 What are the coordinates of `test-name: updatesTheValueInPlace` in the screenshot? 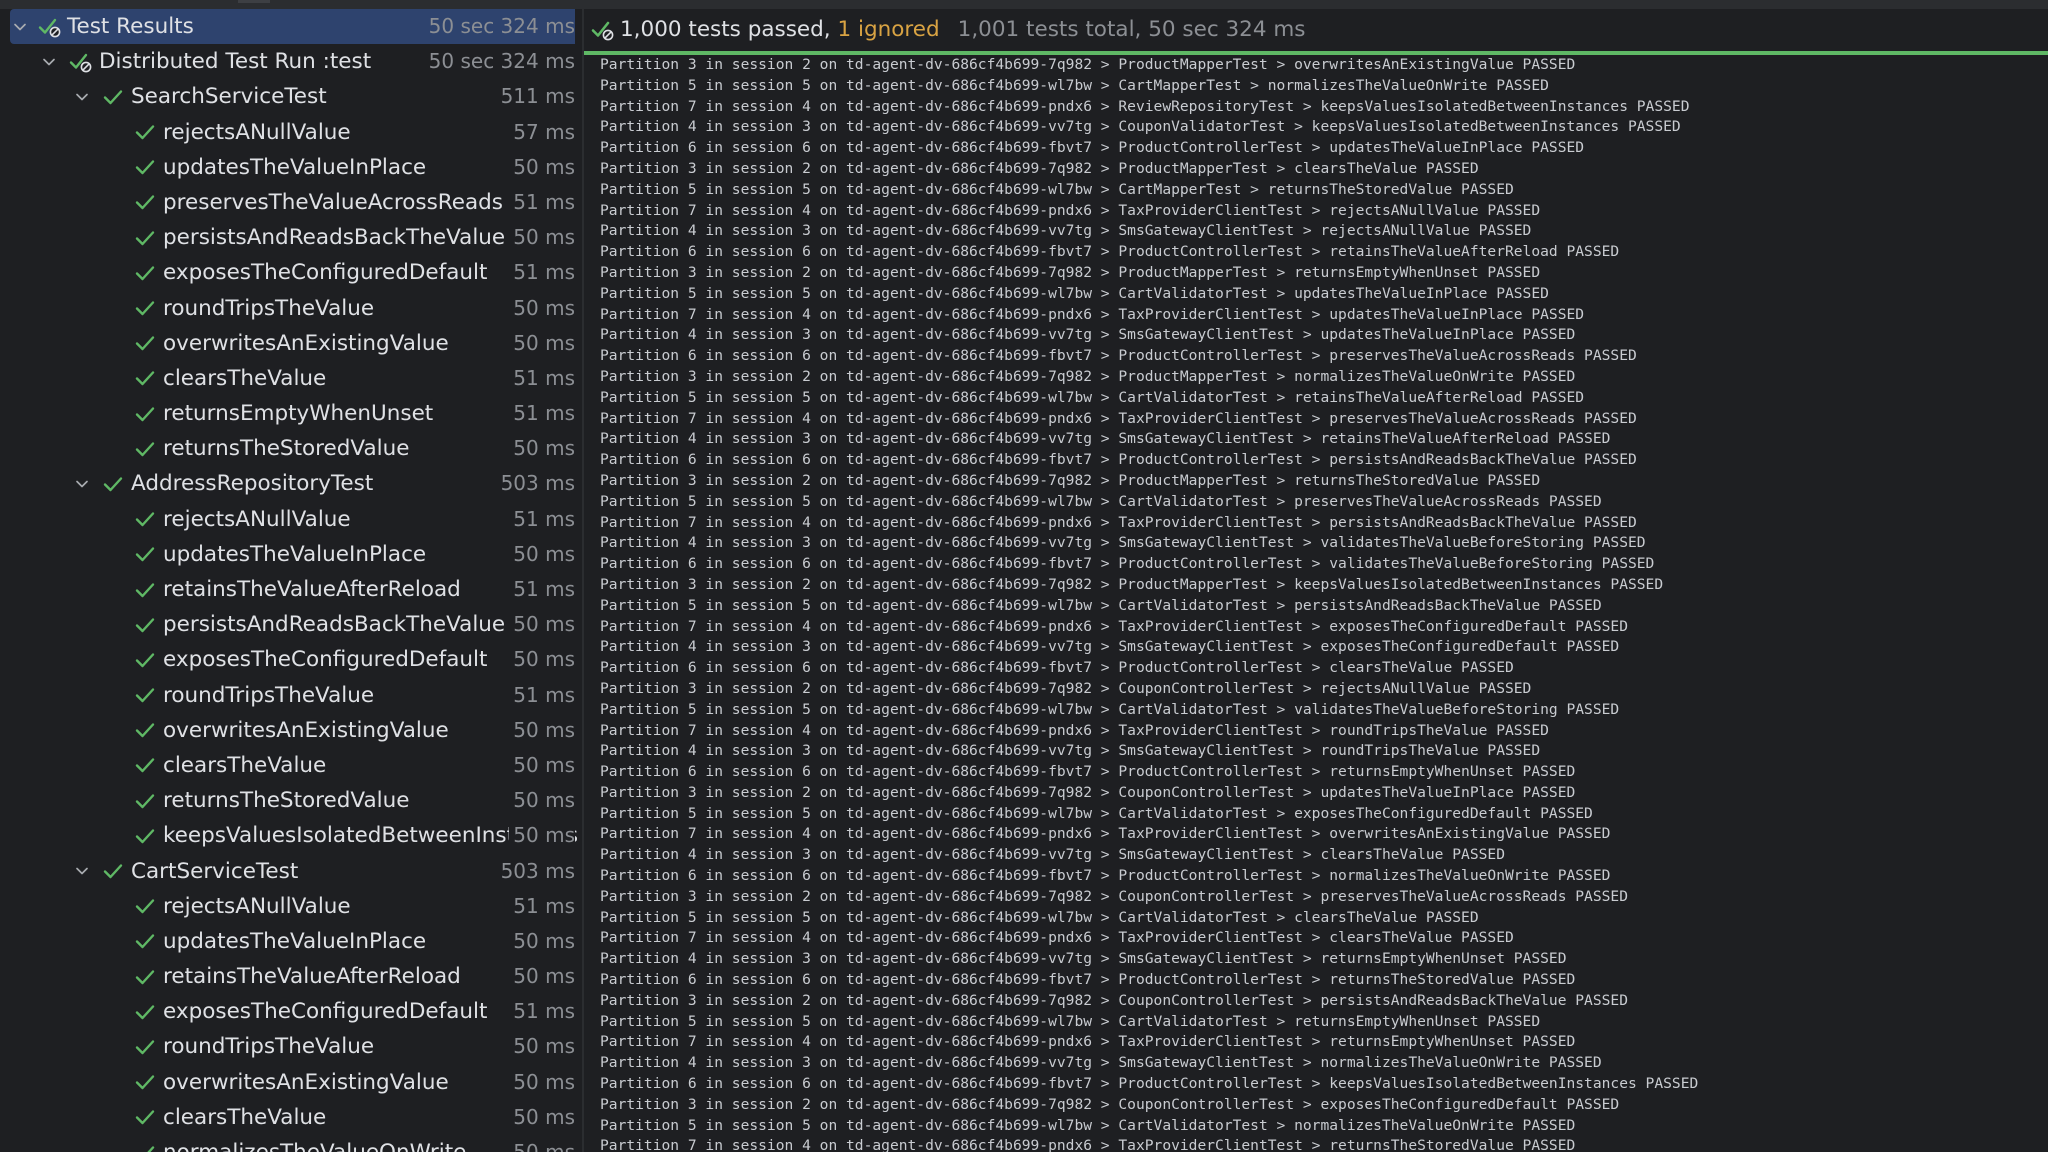 It's located at (295, 167).